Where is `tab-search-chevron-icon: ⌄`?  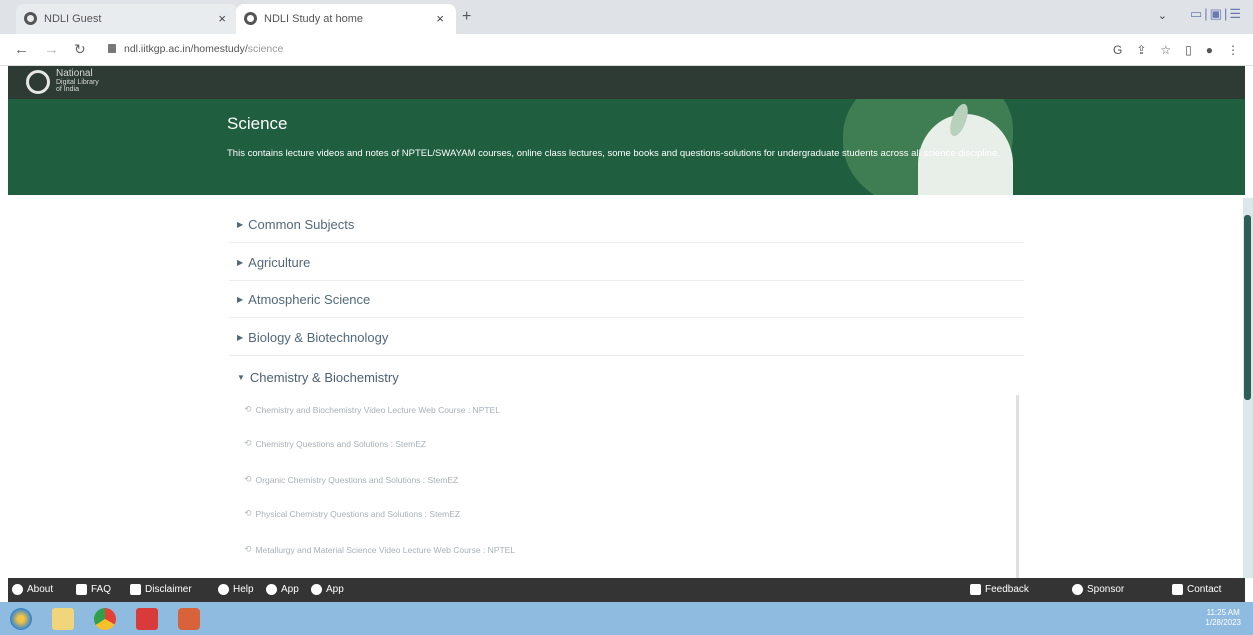
tab-search-chevron-icon: ⌄ is located at coordinates (1162, 15).